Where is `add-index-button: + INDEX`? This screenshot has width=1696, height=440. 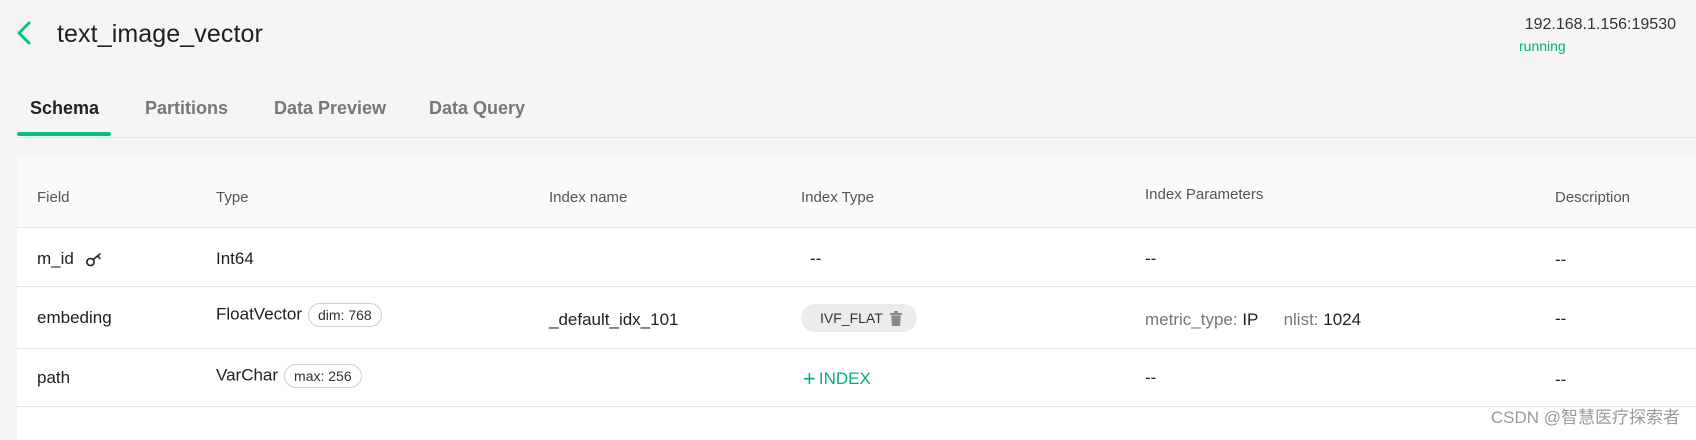 add-index-button: + INDEX is located at coordinates (837, 379).